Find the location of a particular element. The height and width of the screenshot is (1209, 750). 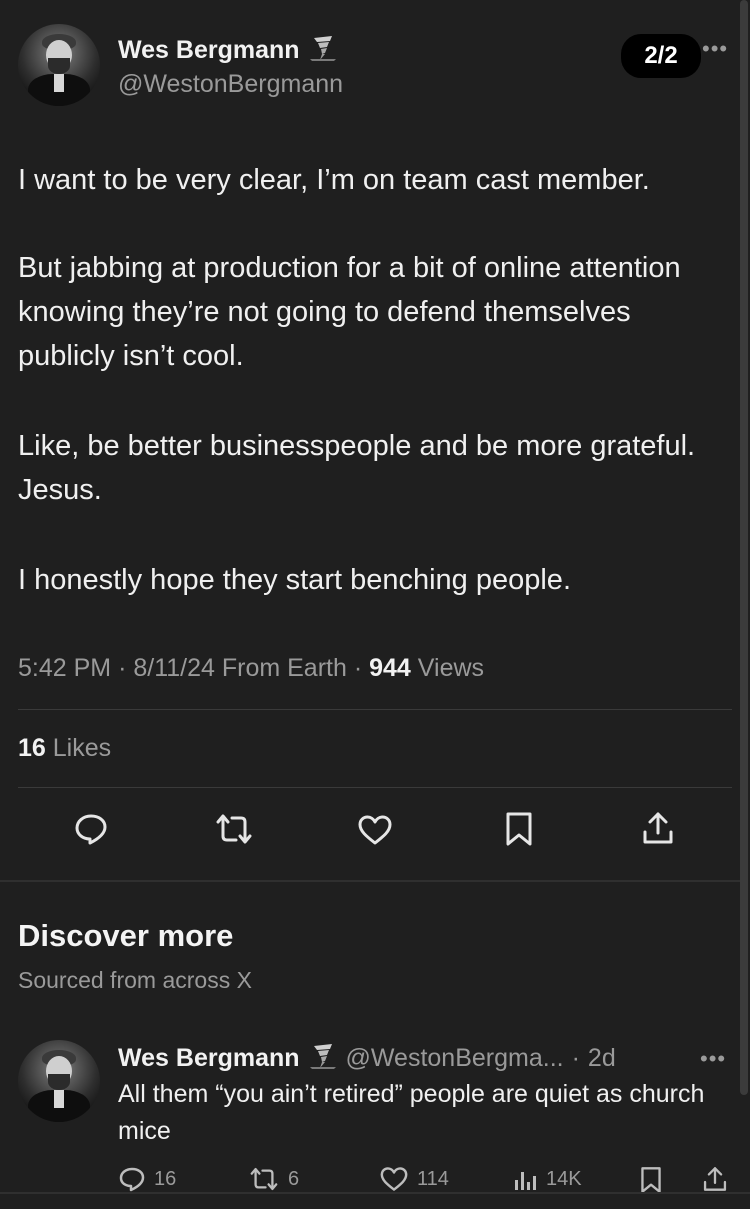

suggested-retweets: 6 is located at coordinates (273, 1179).